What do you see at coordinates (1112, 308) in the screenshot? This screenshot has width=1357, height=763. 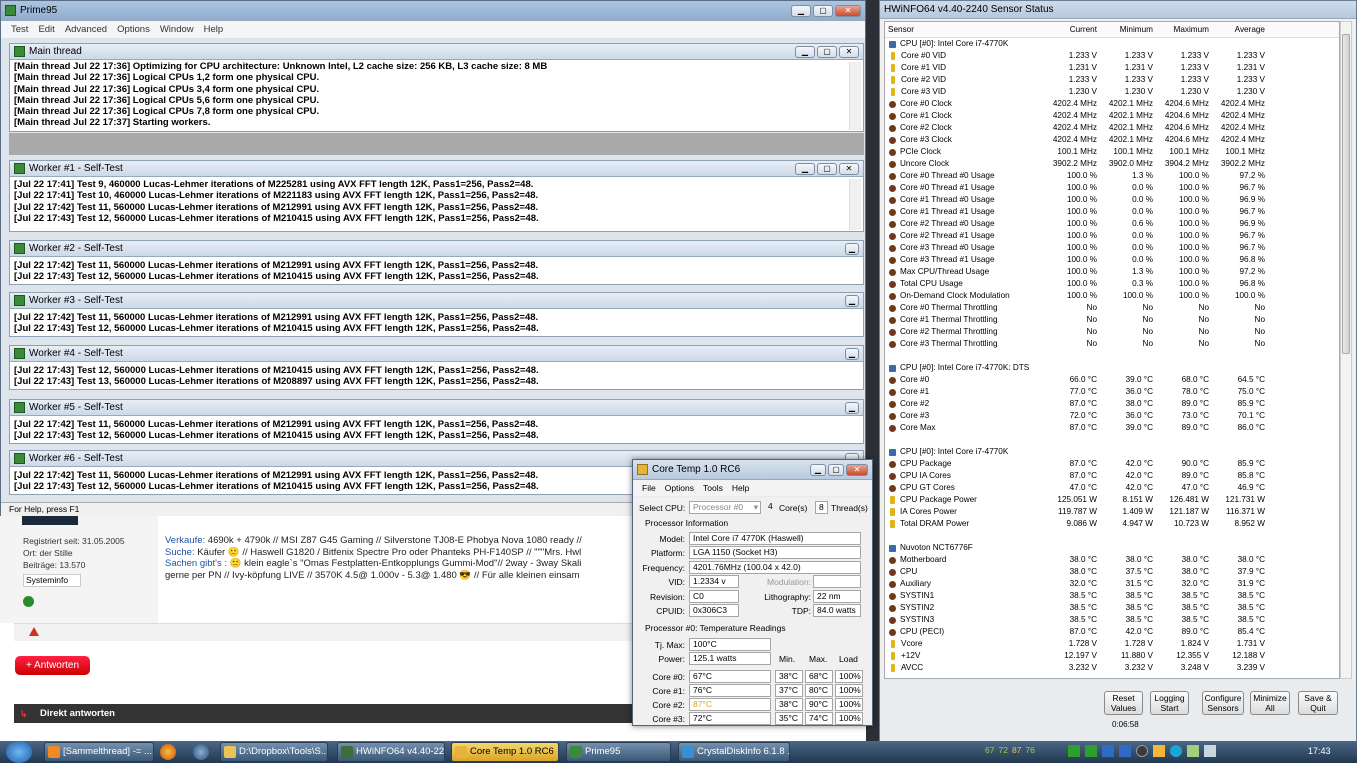 I see `sensor-row: Core #0 Thermal Throttling No No No No` at bounding box center [1112, 308].